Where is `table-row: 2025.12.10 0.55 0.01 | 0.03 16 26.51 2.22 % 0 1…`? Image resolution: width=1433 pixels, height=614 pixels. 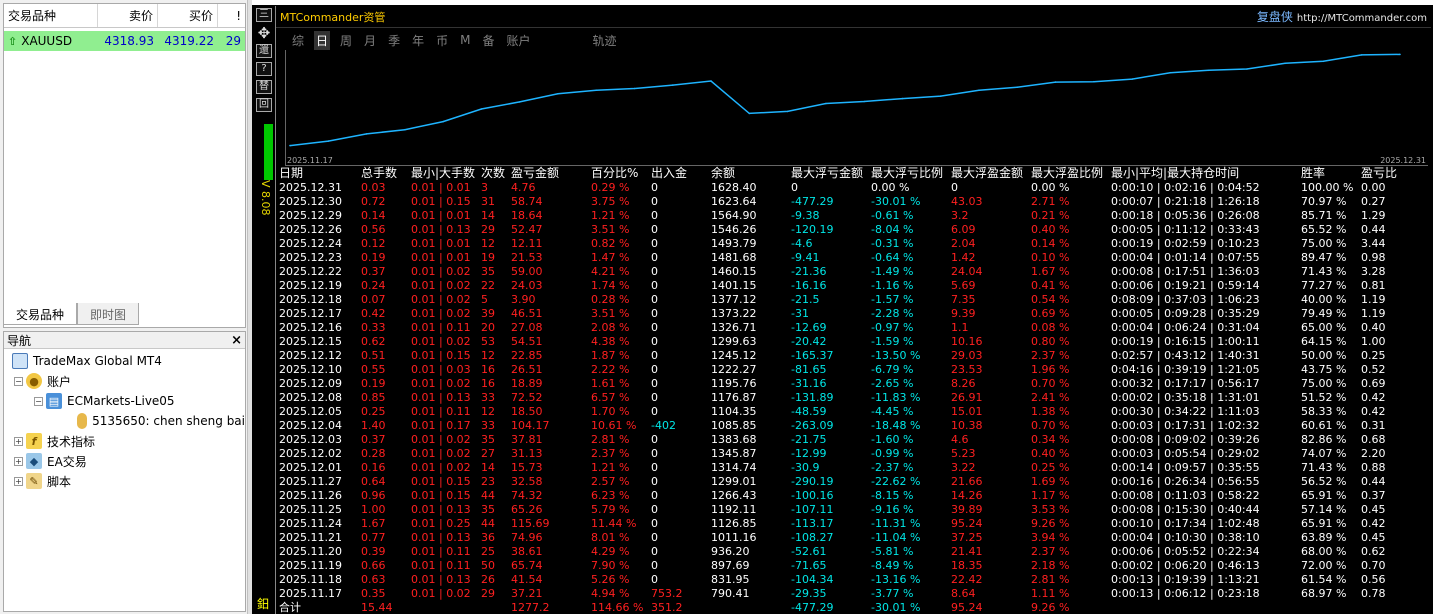 table-row: 2025.12.10 0.55 0.01 | 0.03 16 26.51 2.22 % 0 1… is located at coordinates (855, 370).